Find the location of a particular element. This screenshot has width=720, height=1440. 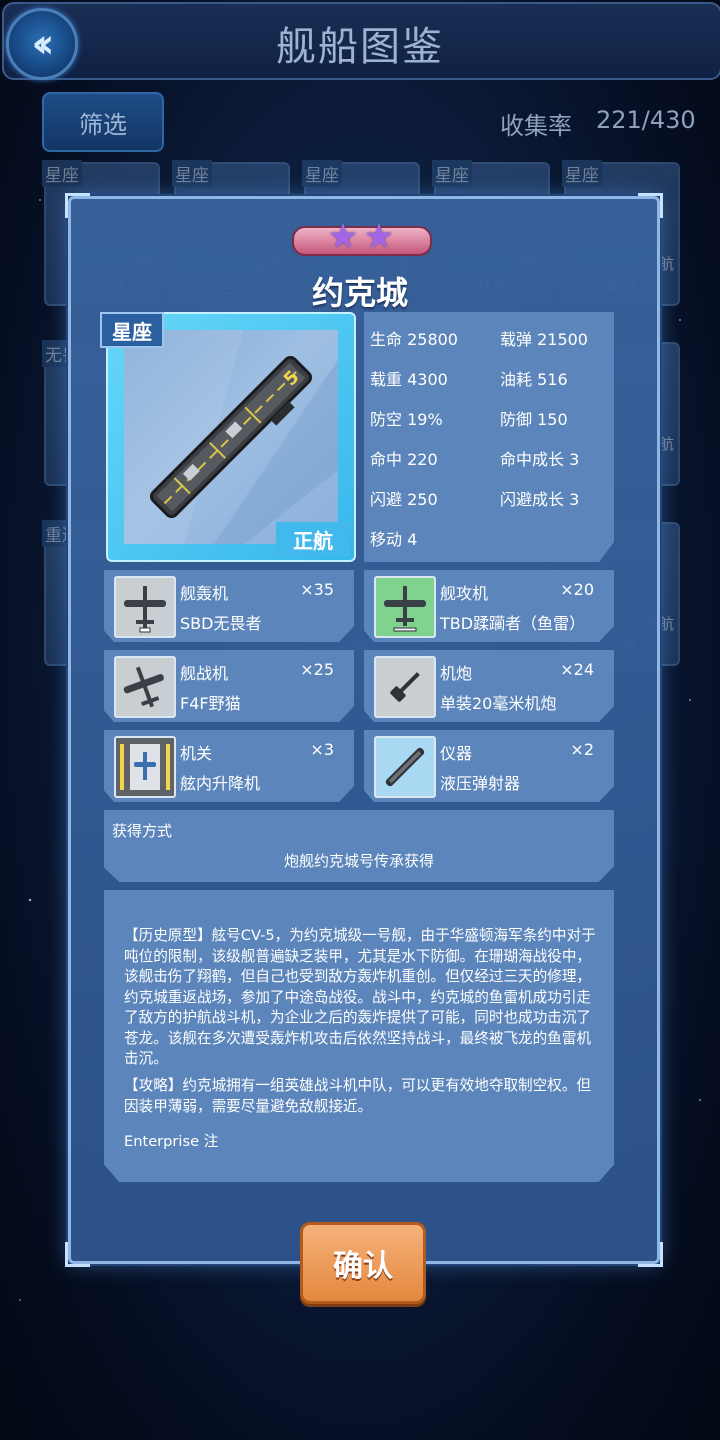

autocannon-icon is located at coordinates (405, 687).